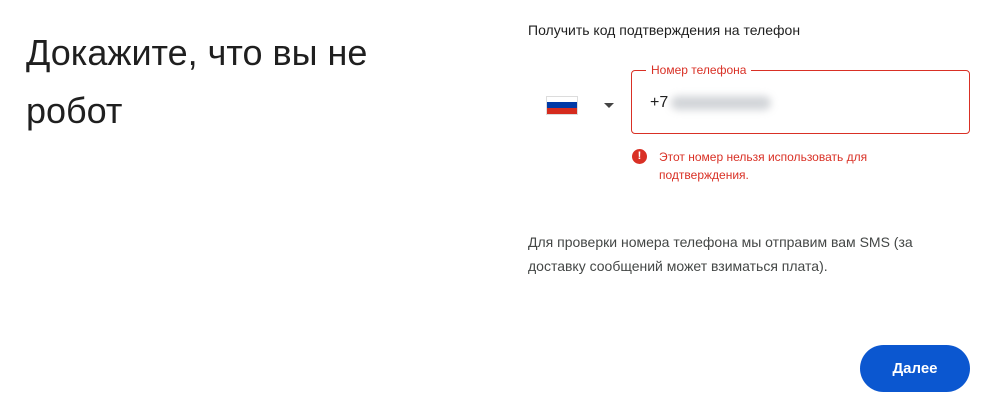  Describe the element at coordinates (721, 103) in the screenshot. I see `blurred-phone-digits` at that location.